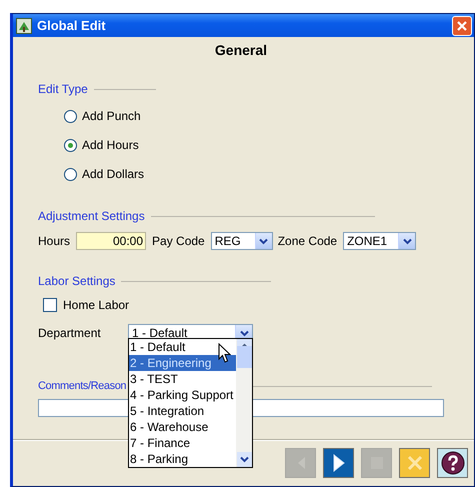 The height and width of the screenshot is (487, 475). I want to click on group-label: Labor Settings, so click(77, 281).